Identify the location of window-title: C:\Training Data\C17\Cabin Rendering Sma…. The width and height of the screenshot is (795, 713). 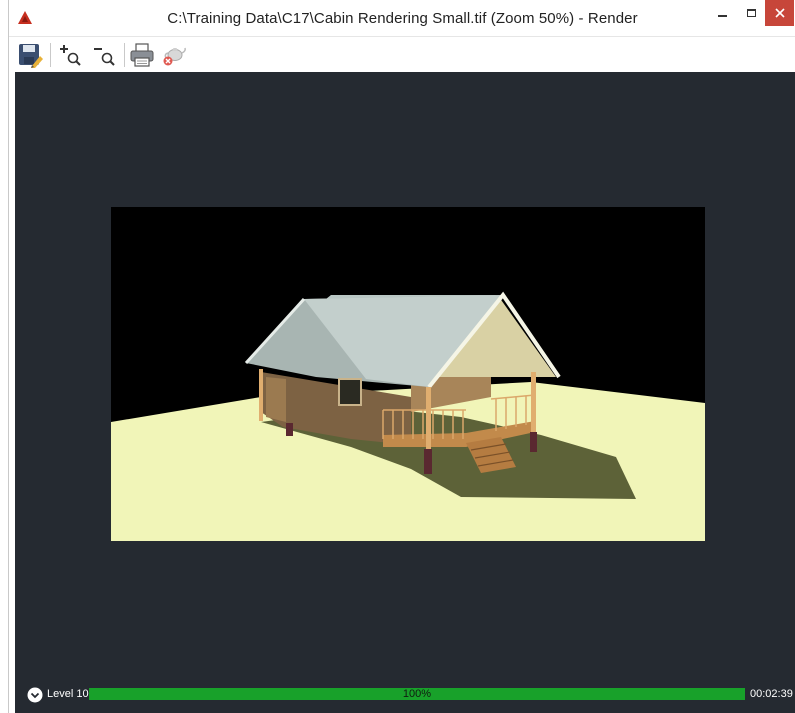
(402, 18).